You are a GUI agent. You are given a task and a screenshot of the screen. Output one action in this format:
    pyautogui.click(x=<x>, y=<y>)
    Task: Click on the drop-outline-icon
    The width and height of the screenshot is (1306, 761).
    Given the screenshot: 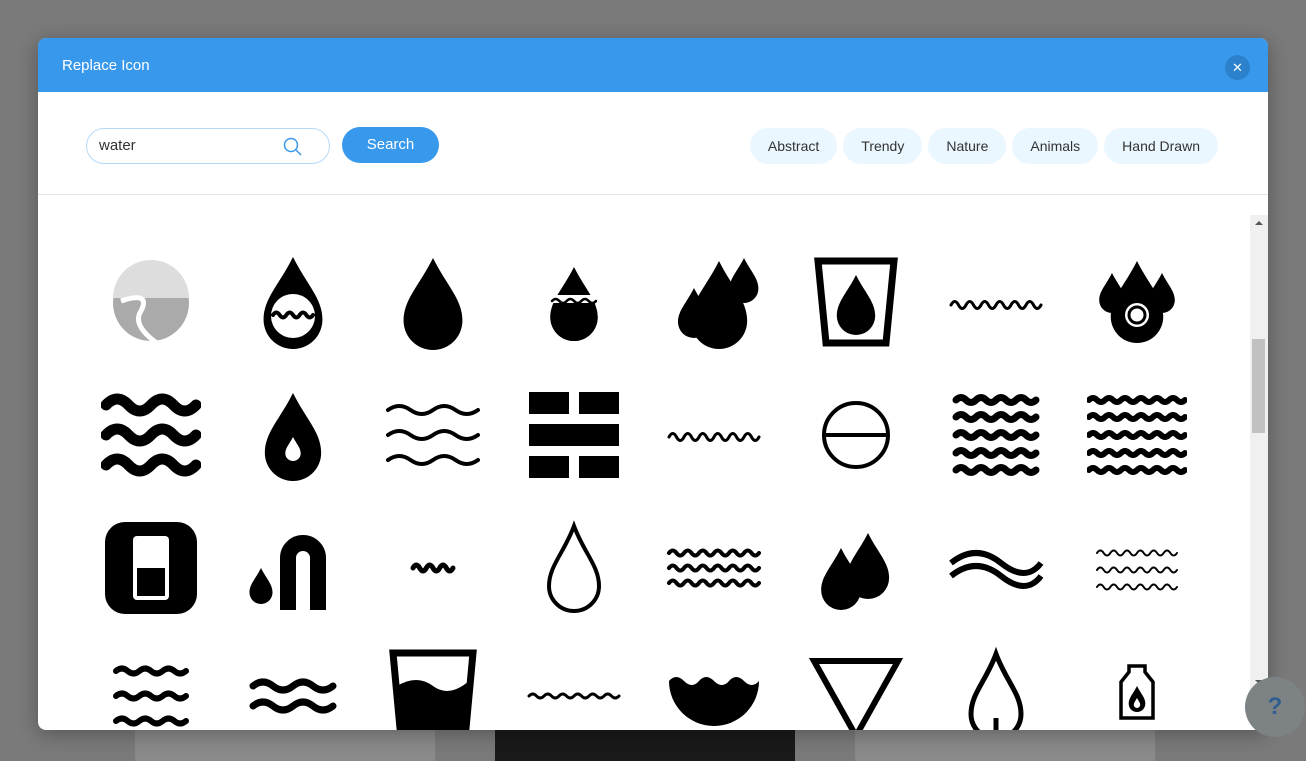 What is the action you would take?
    pyautogui.click(x=574, y=568)
    